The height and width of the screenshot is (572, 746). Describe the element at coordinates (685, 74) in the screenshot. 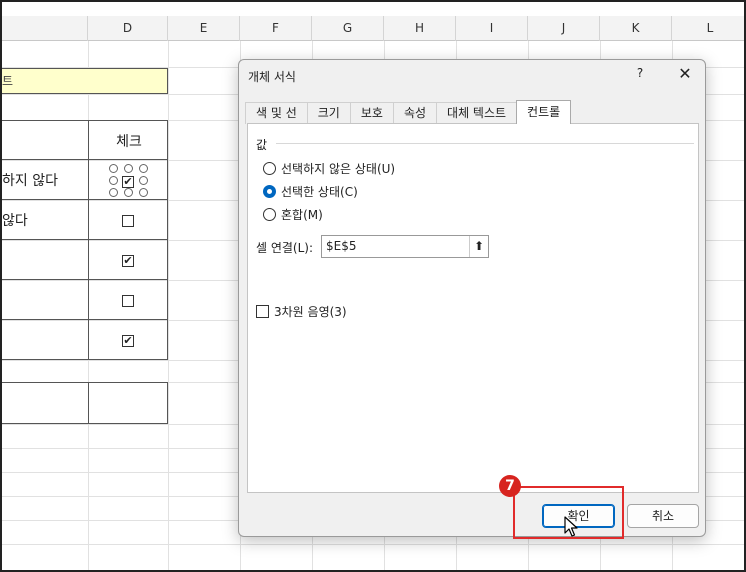

I see `close-button: ✕` at that location.